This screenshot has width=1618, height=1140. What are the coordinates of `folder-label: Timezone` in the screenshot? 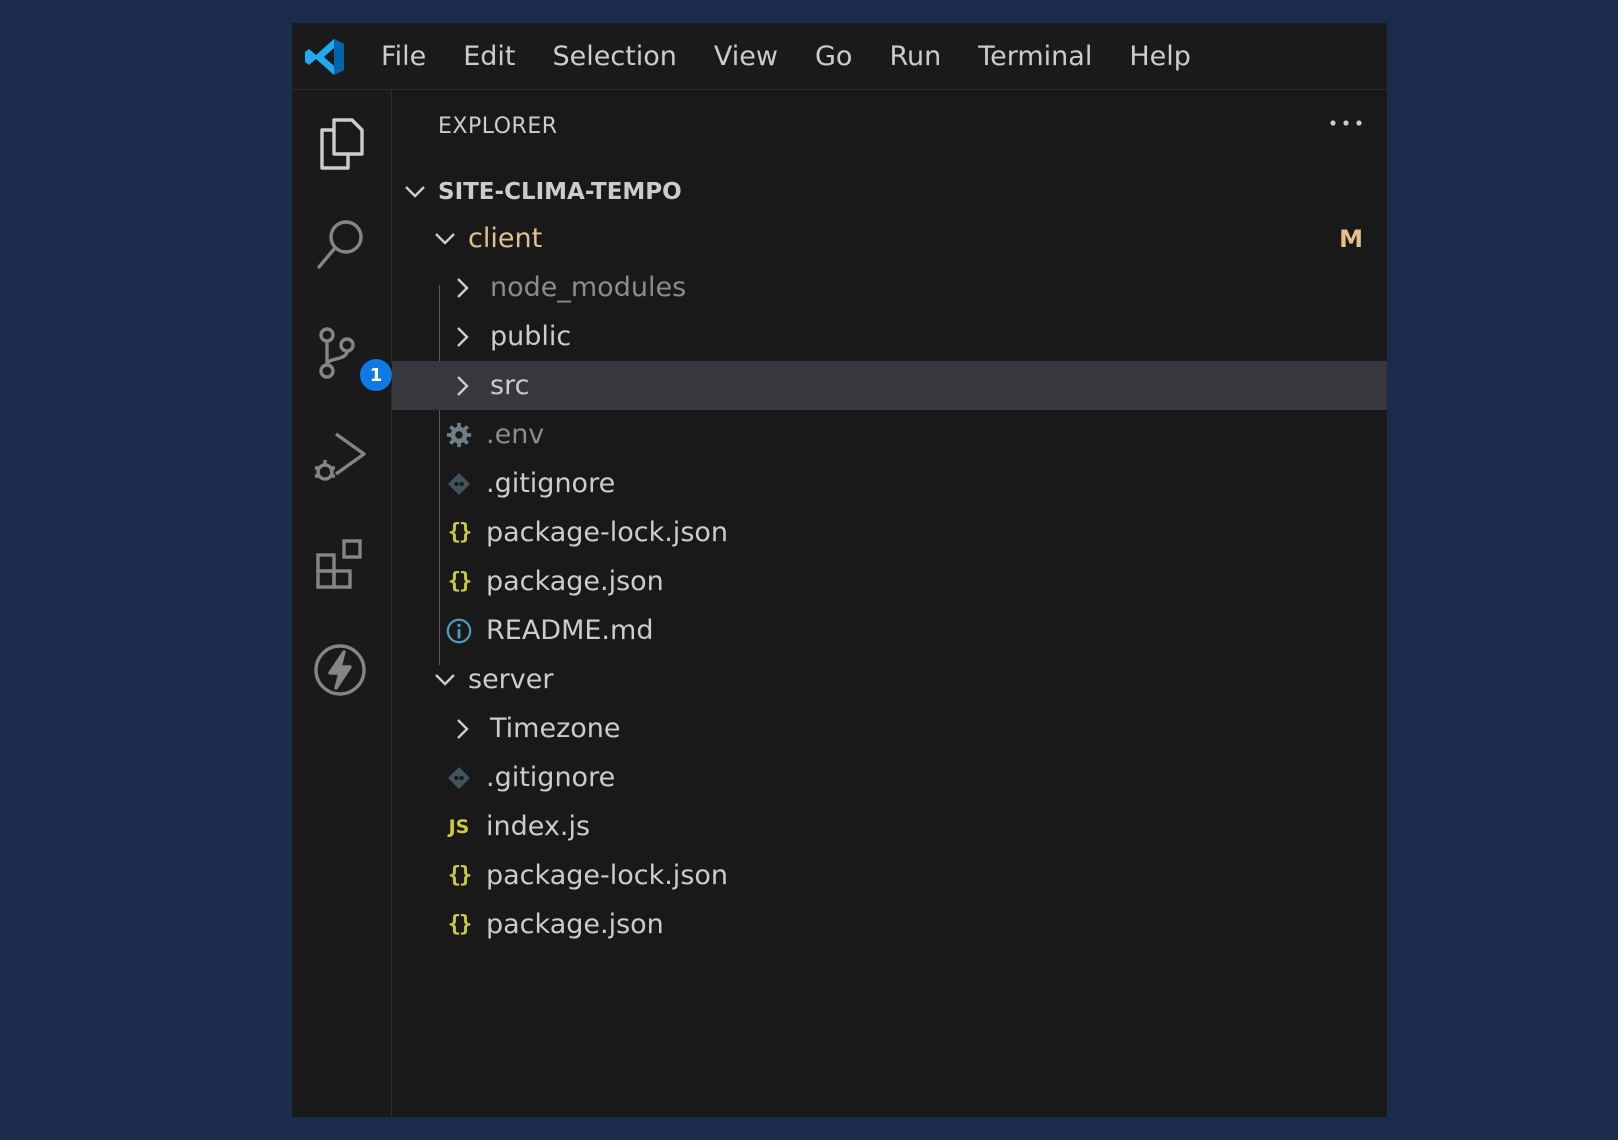 It's located at (555, 728).